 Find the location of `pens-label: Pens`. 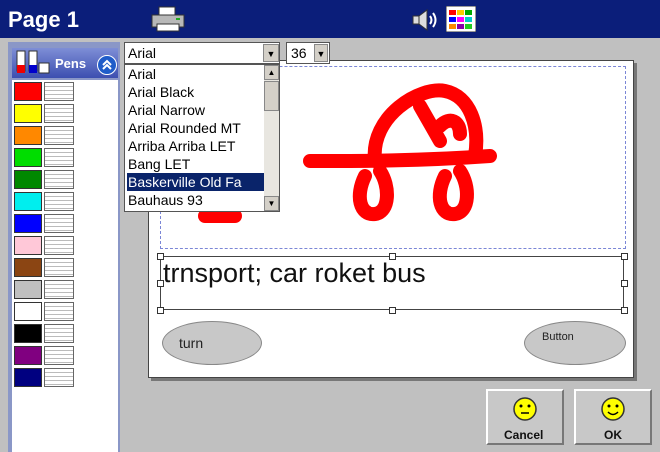

pens-label: Pens is located at coordinates (71, 63).